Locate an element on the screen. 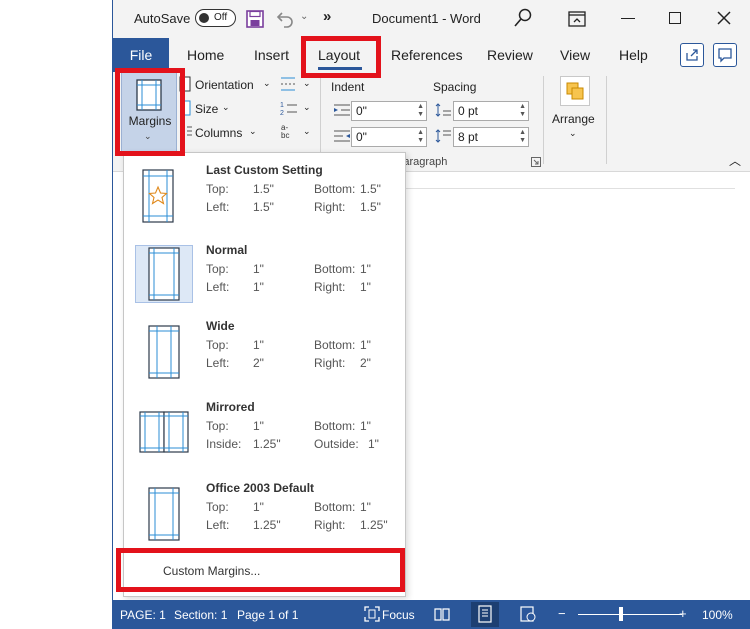 The height and width of the screenshot is (629, 750). mirrored-margin-page-icon is located at coordinates (164, 432).